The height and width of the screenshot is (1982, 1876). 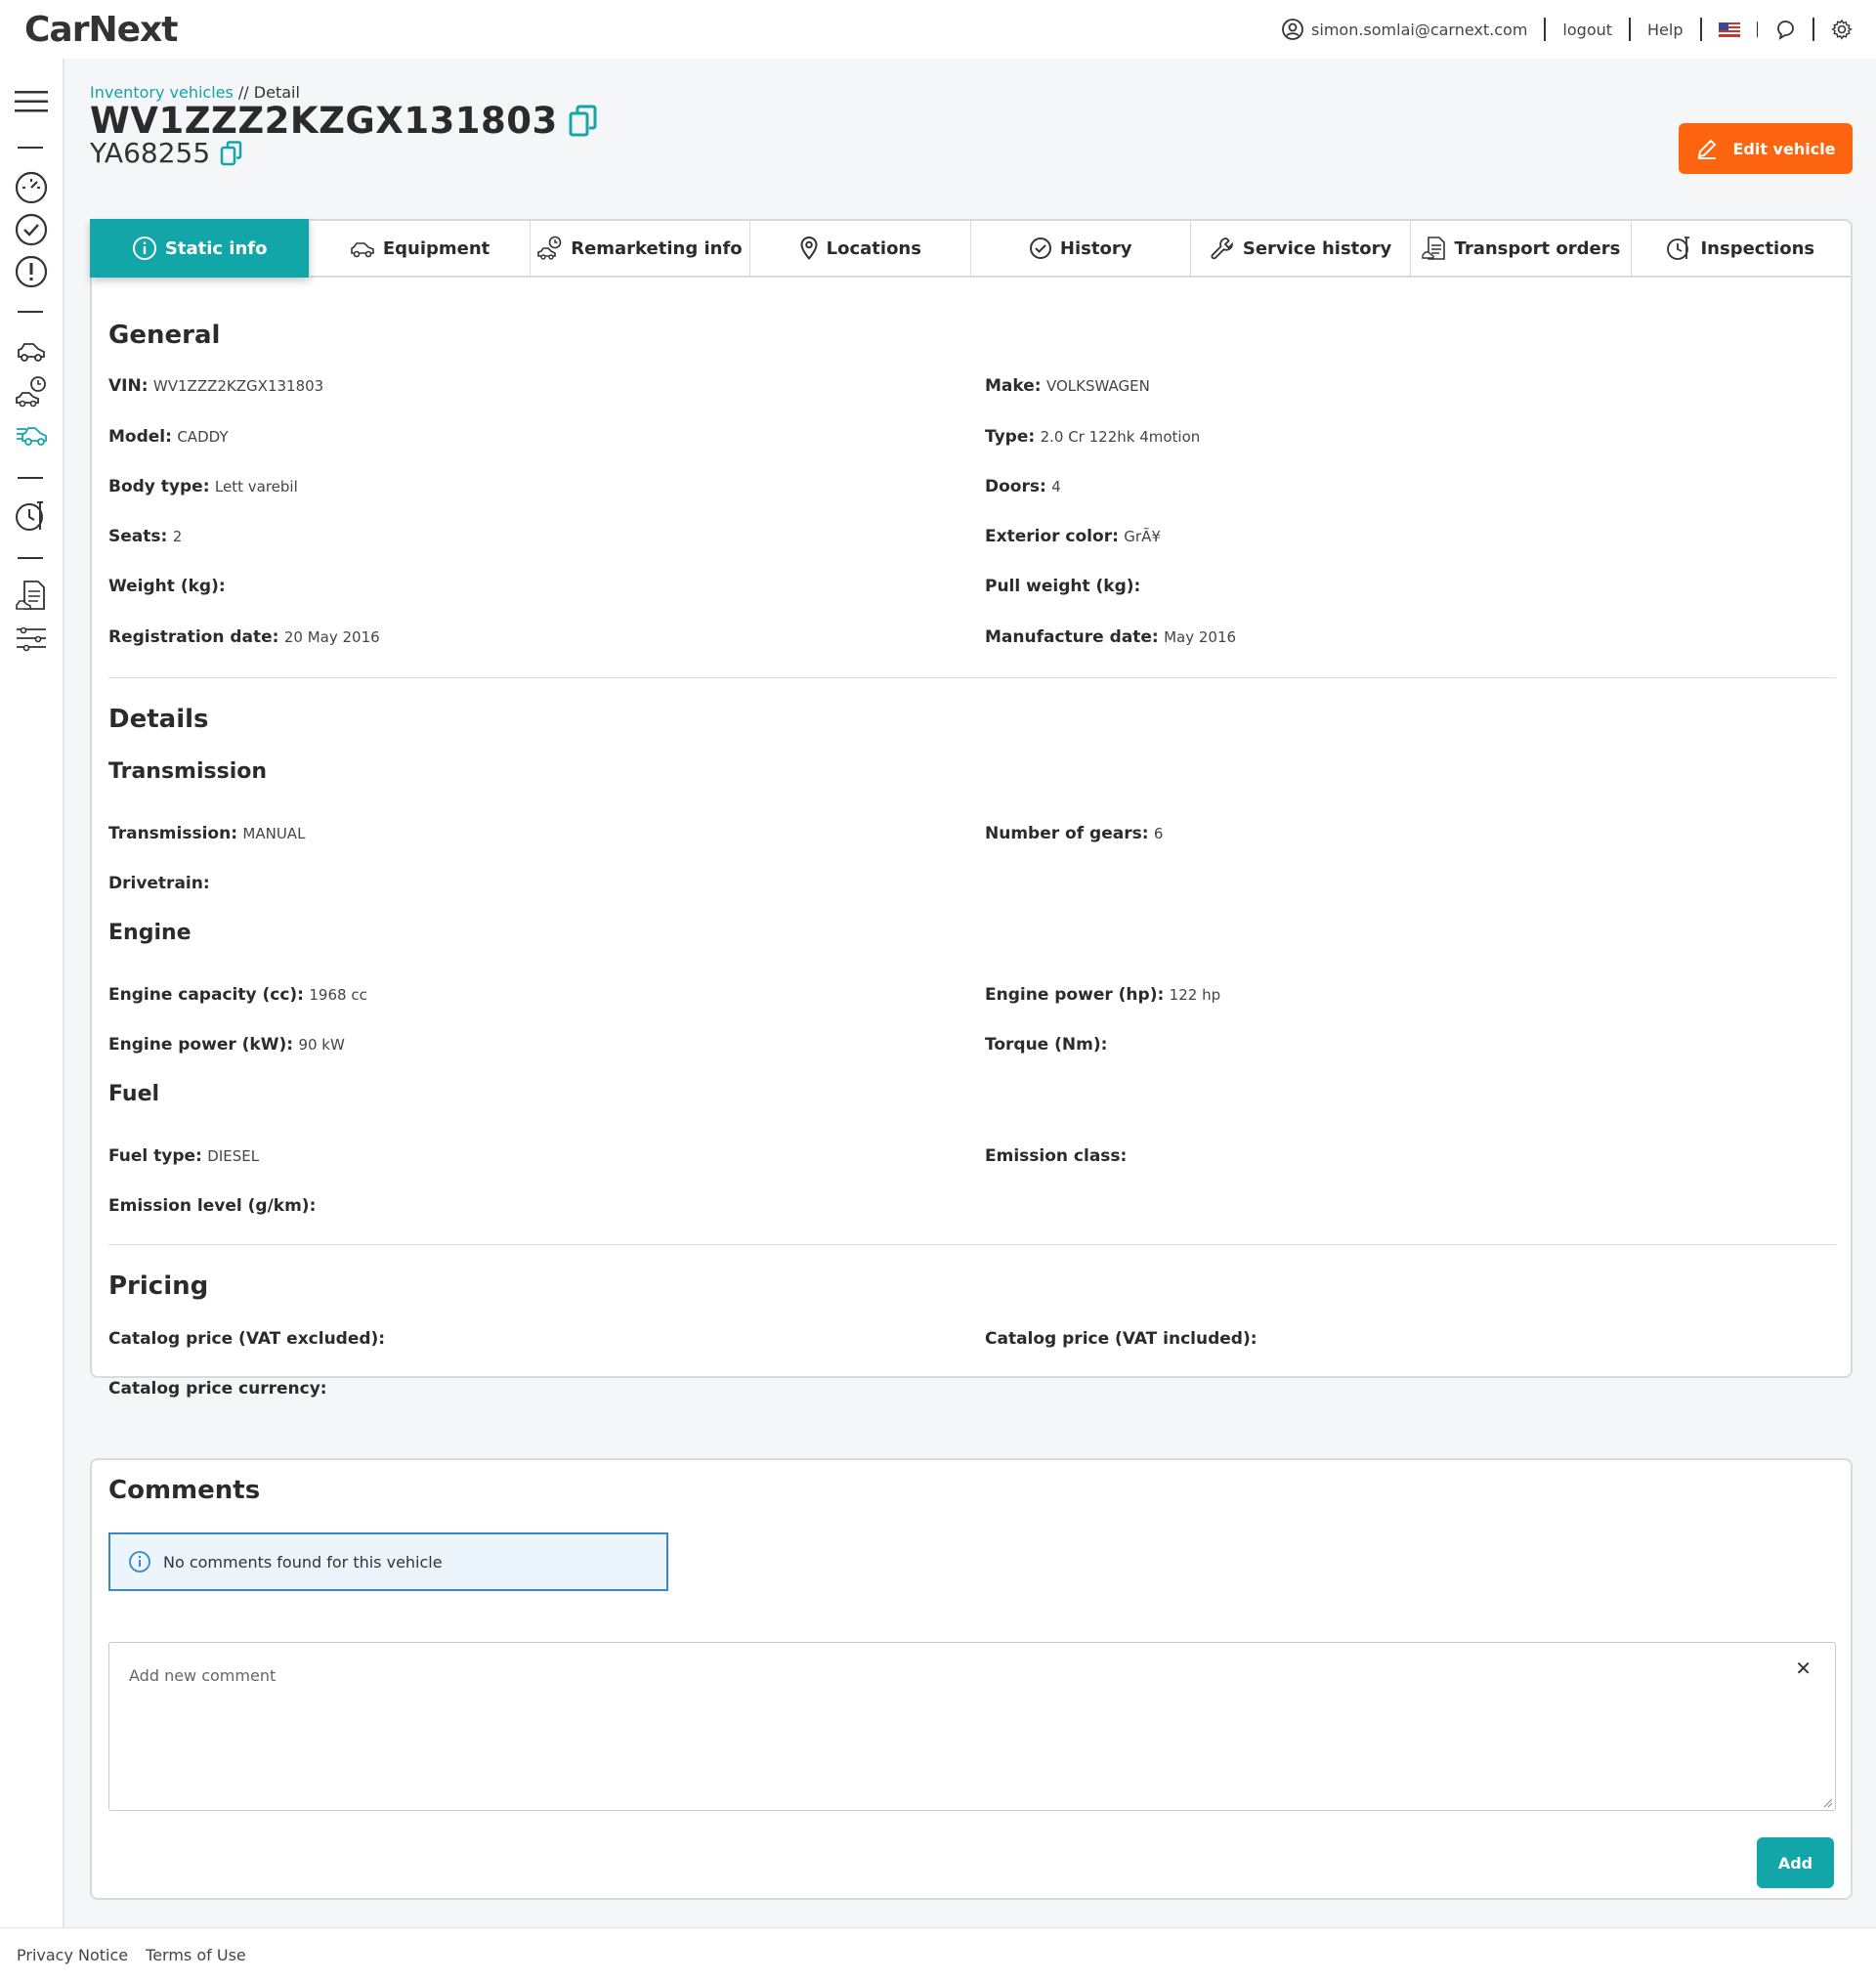 What do you see at coordinates (436, 248) in the screenshot?
I see `tab-label: Equipment` at bounding box center [436, 248].